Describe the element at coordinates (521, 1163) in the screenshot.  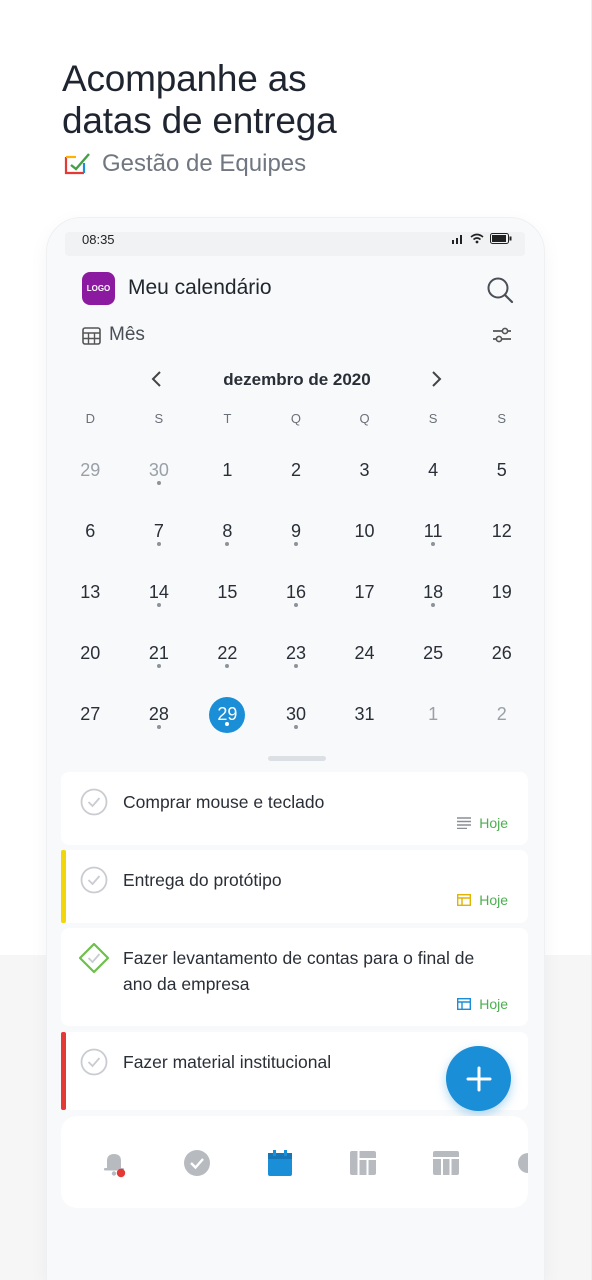
I see `chart-icon` at that location.